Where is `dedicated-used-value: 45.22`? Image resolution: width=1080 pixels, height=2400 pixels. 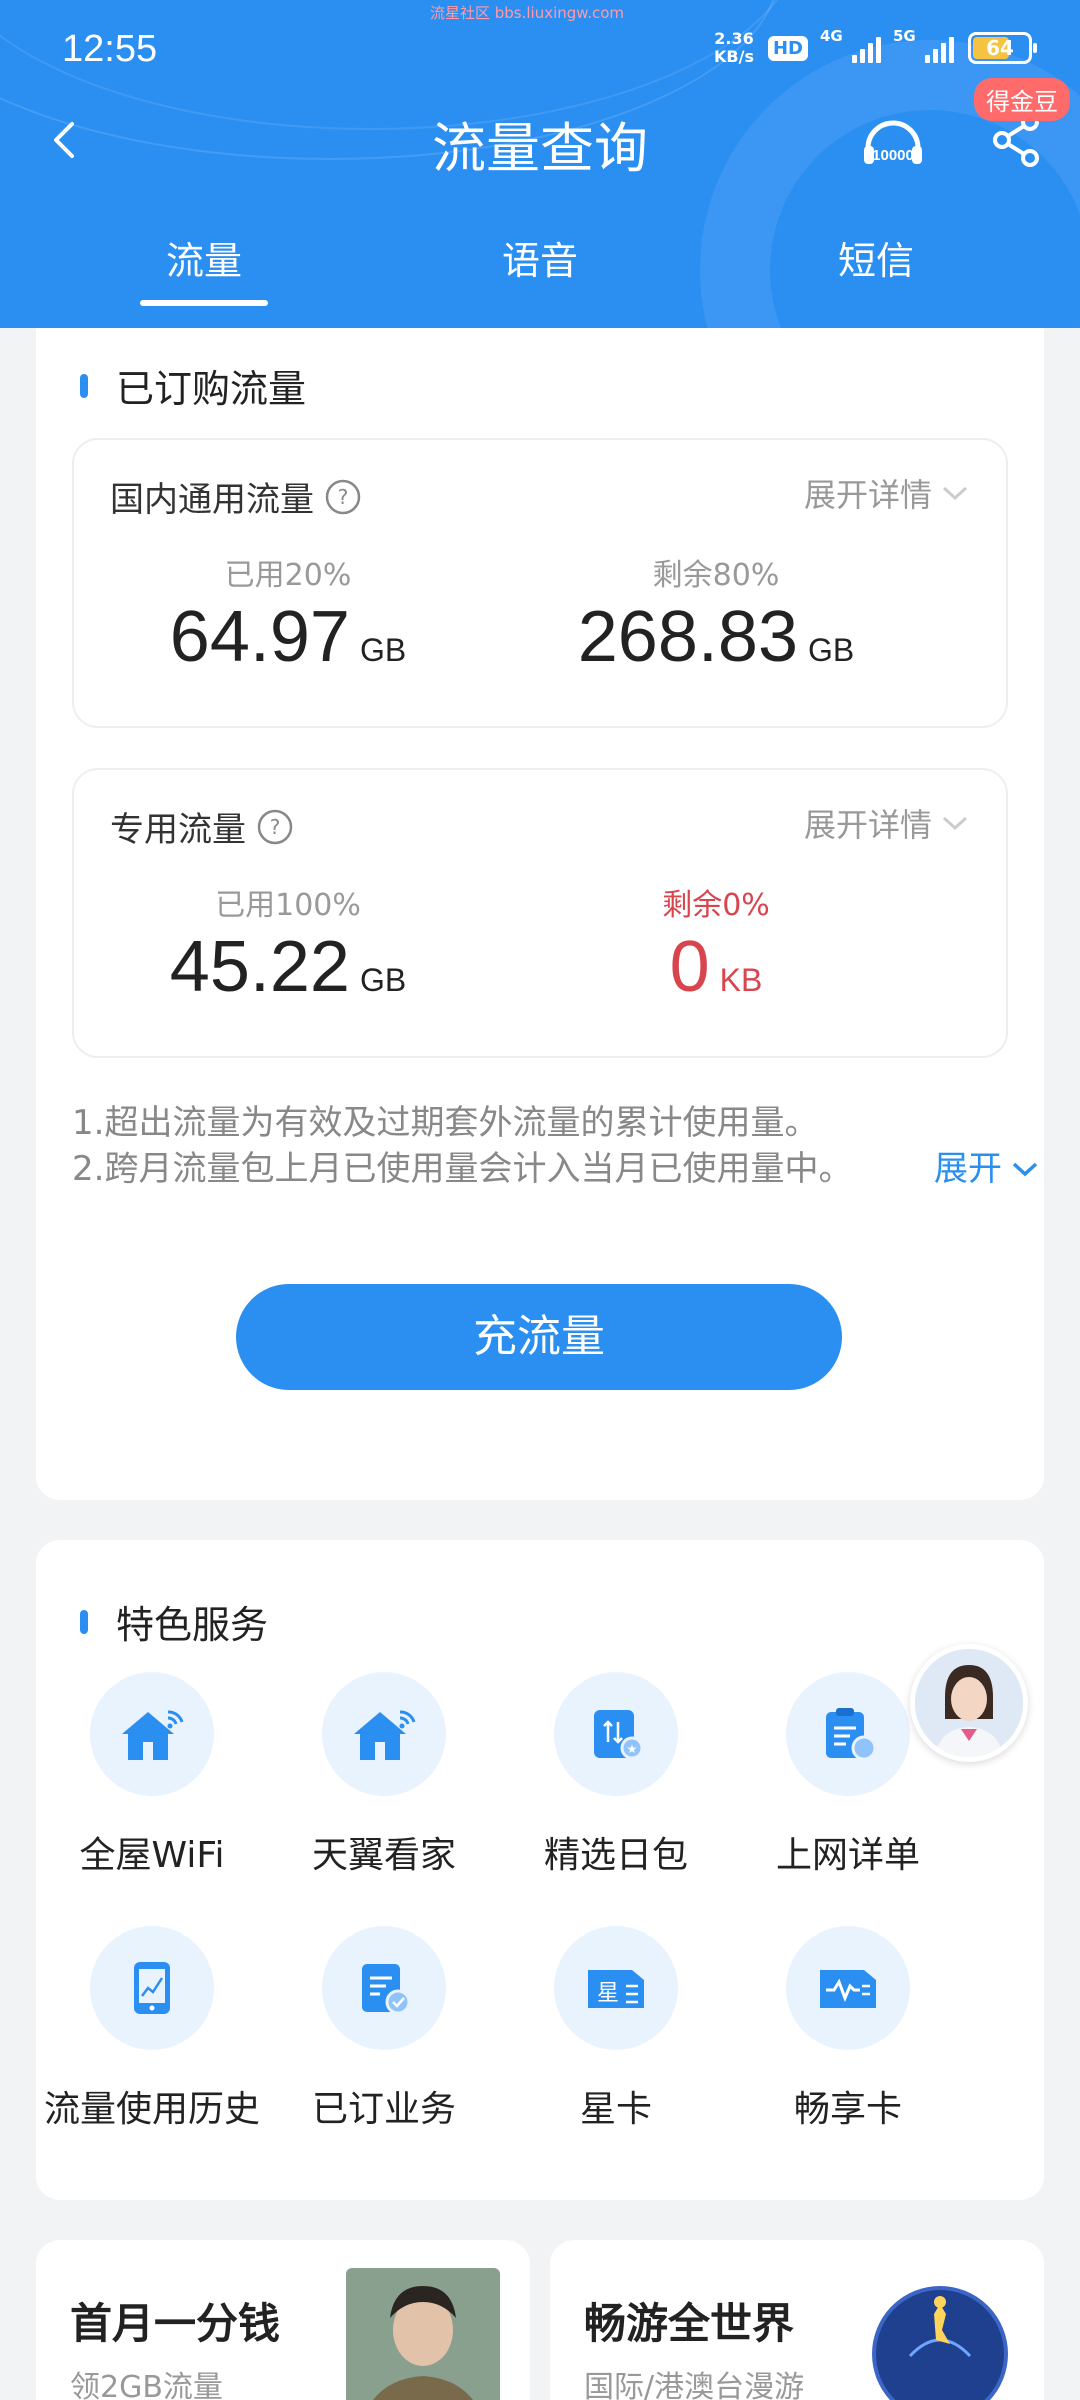 dedicated-used-value: 45.22 is located at coordinates (259, 967).